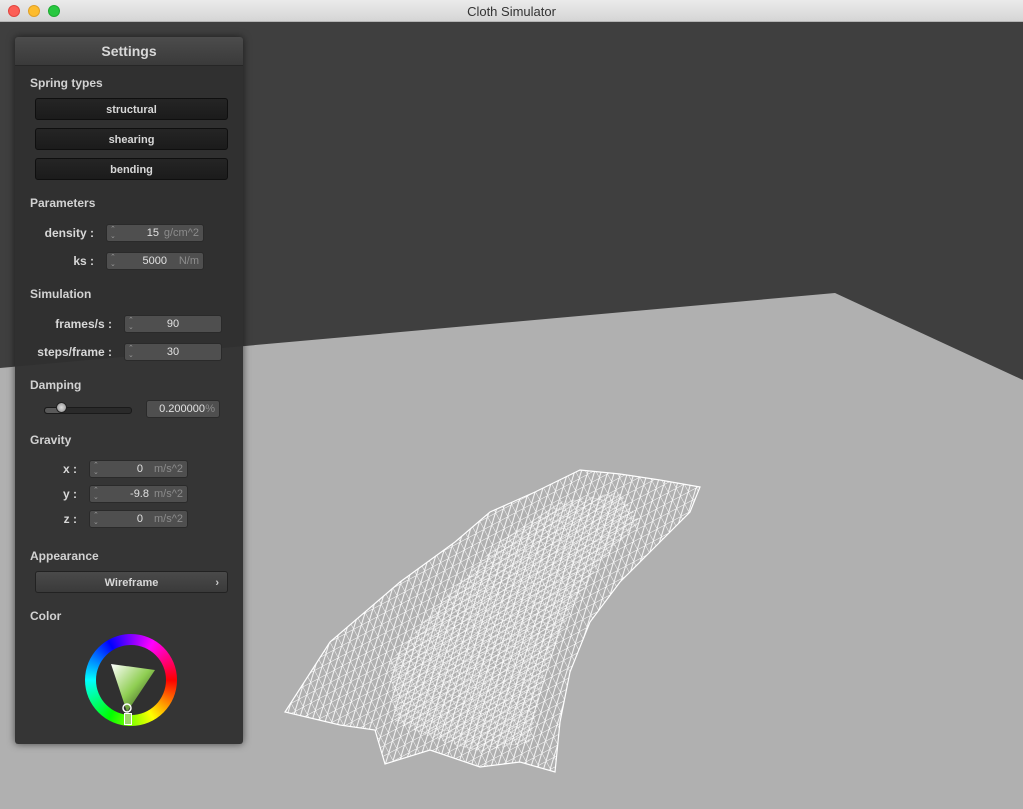 The height and width of the screenshot is (809, 1023). What do you see at coordinates (168, 469) in the screenshot?
I see `gravity-x-unit: m/s^2` at bounding box center [168, 469].